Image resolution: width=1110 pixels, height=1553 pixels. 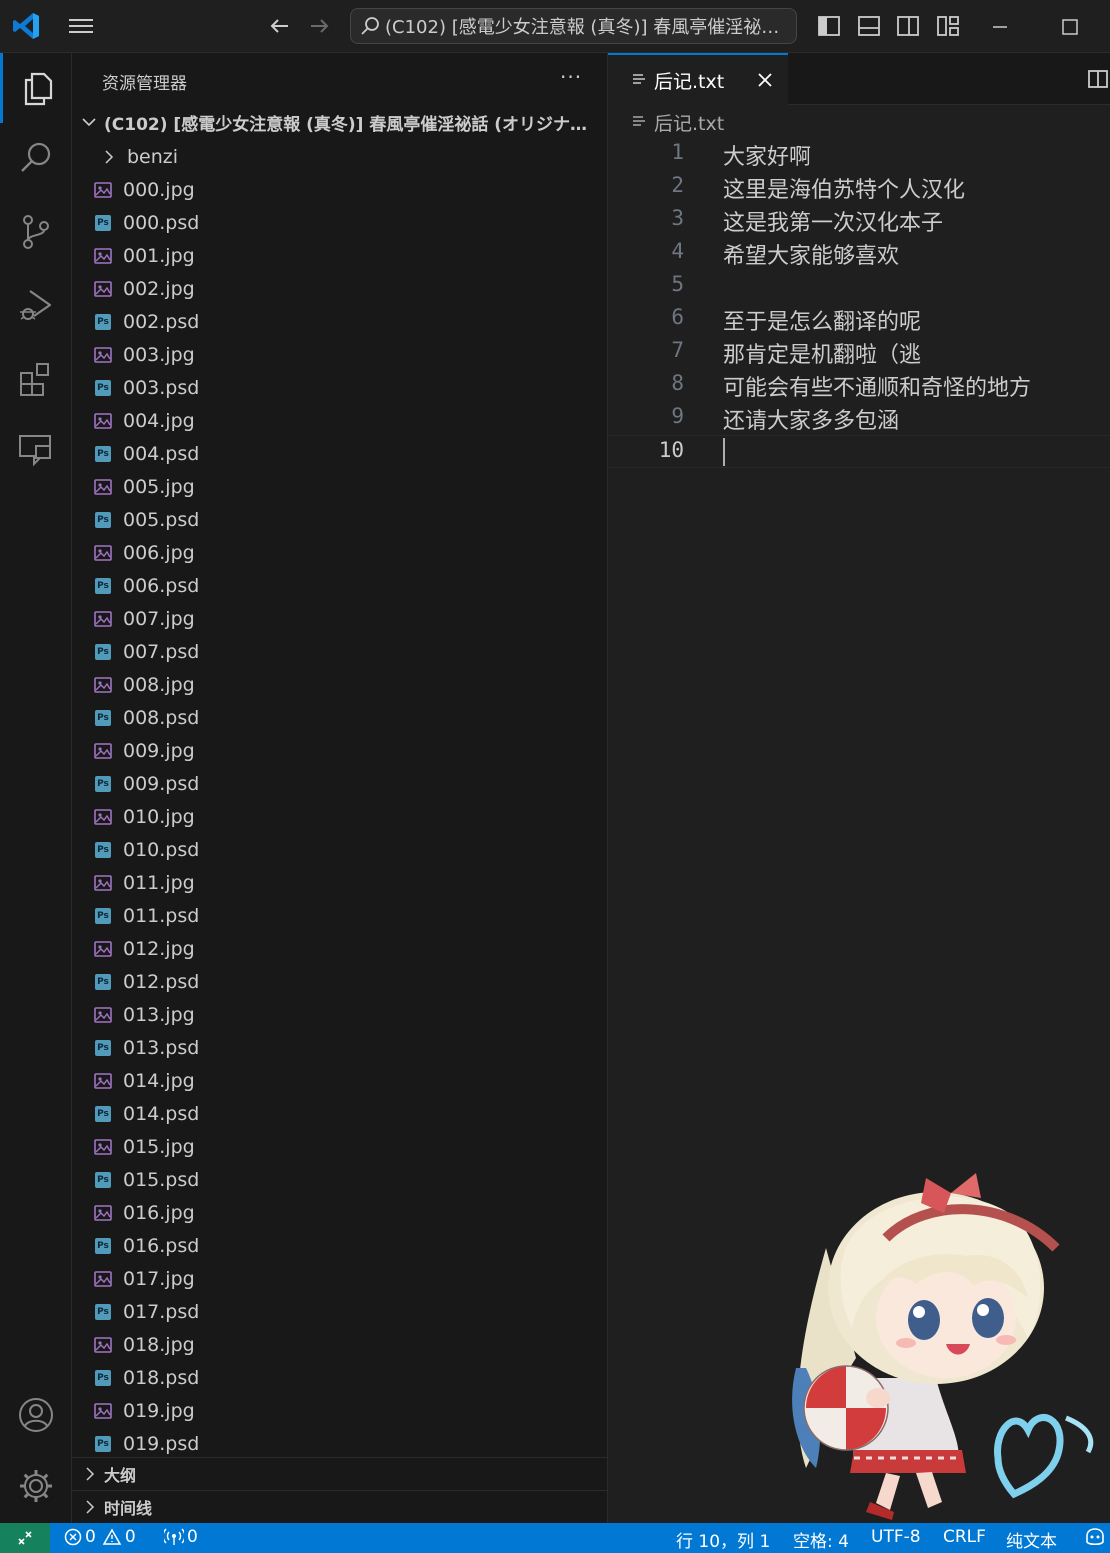 I want to click on file-label: 018.psd, so click(x=161, y=1377).